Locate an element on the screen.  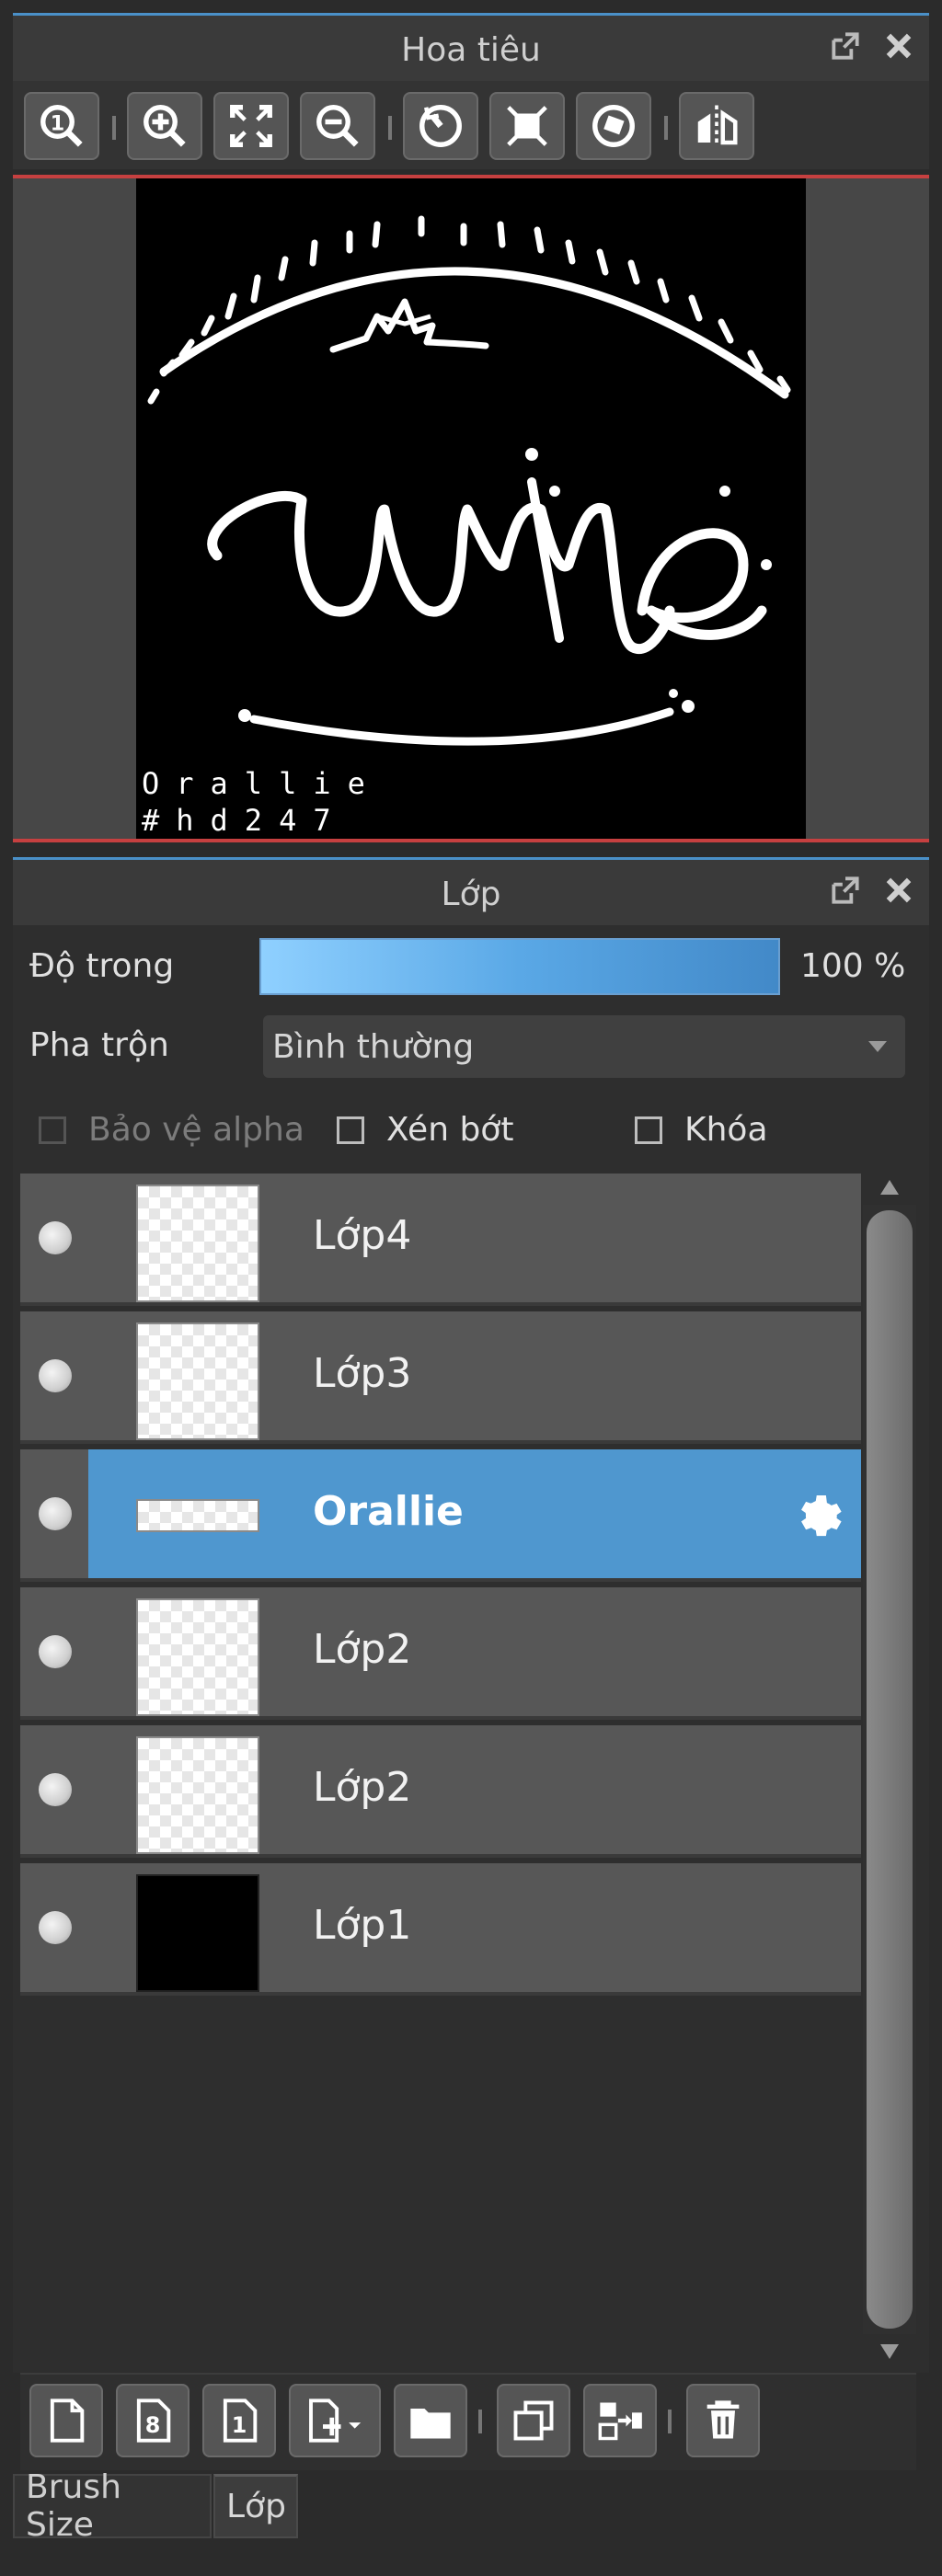
new-1bit-layer-button: 1 is located at coordinates (239, 2420).